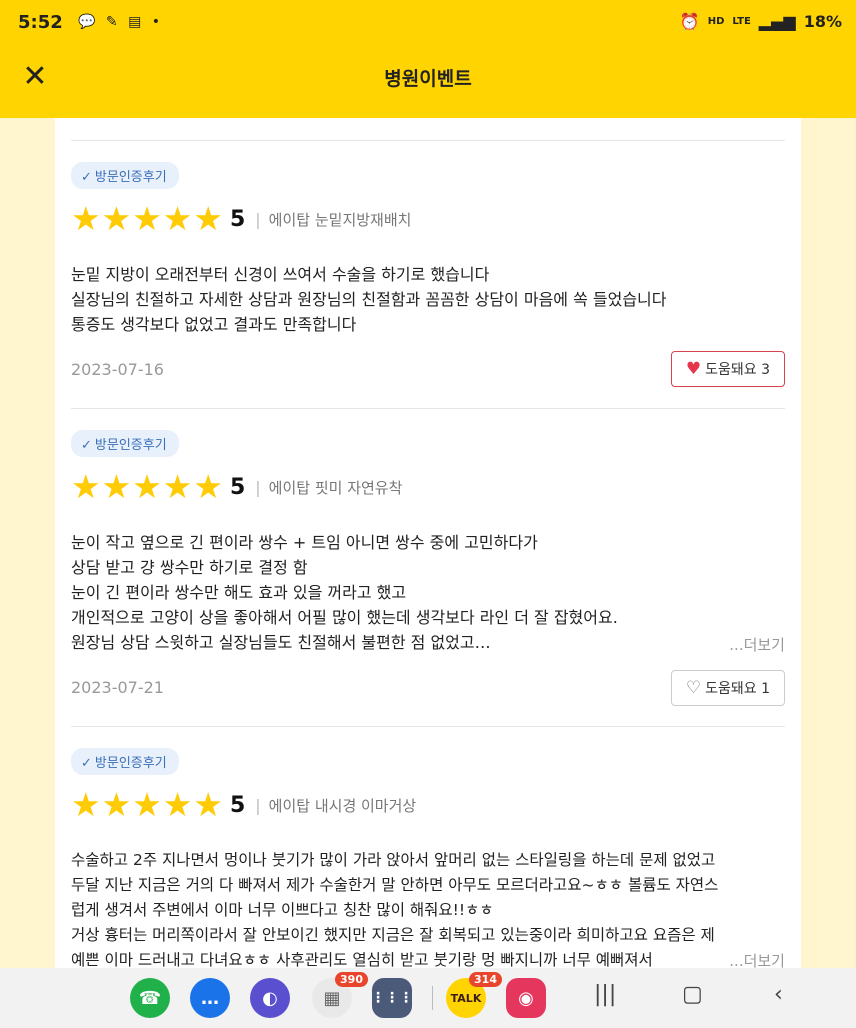 This screenshot has width=856, height=1028. Describe the element at coordinates (428, 79) in the screenshot. I see `page-title: 병원이벤트` at that location.